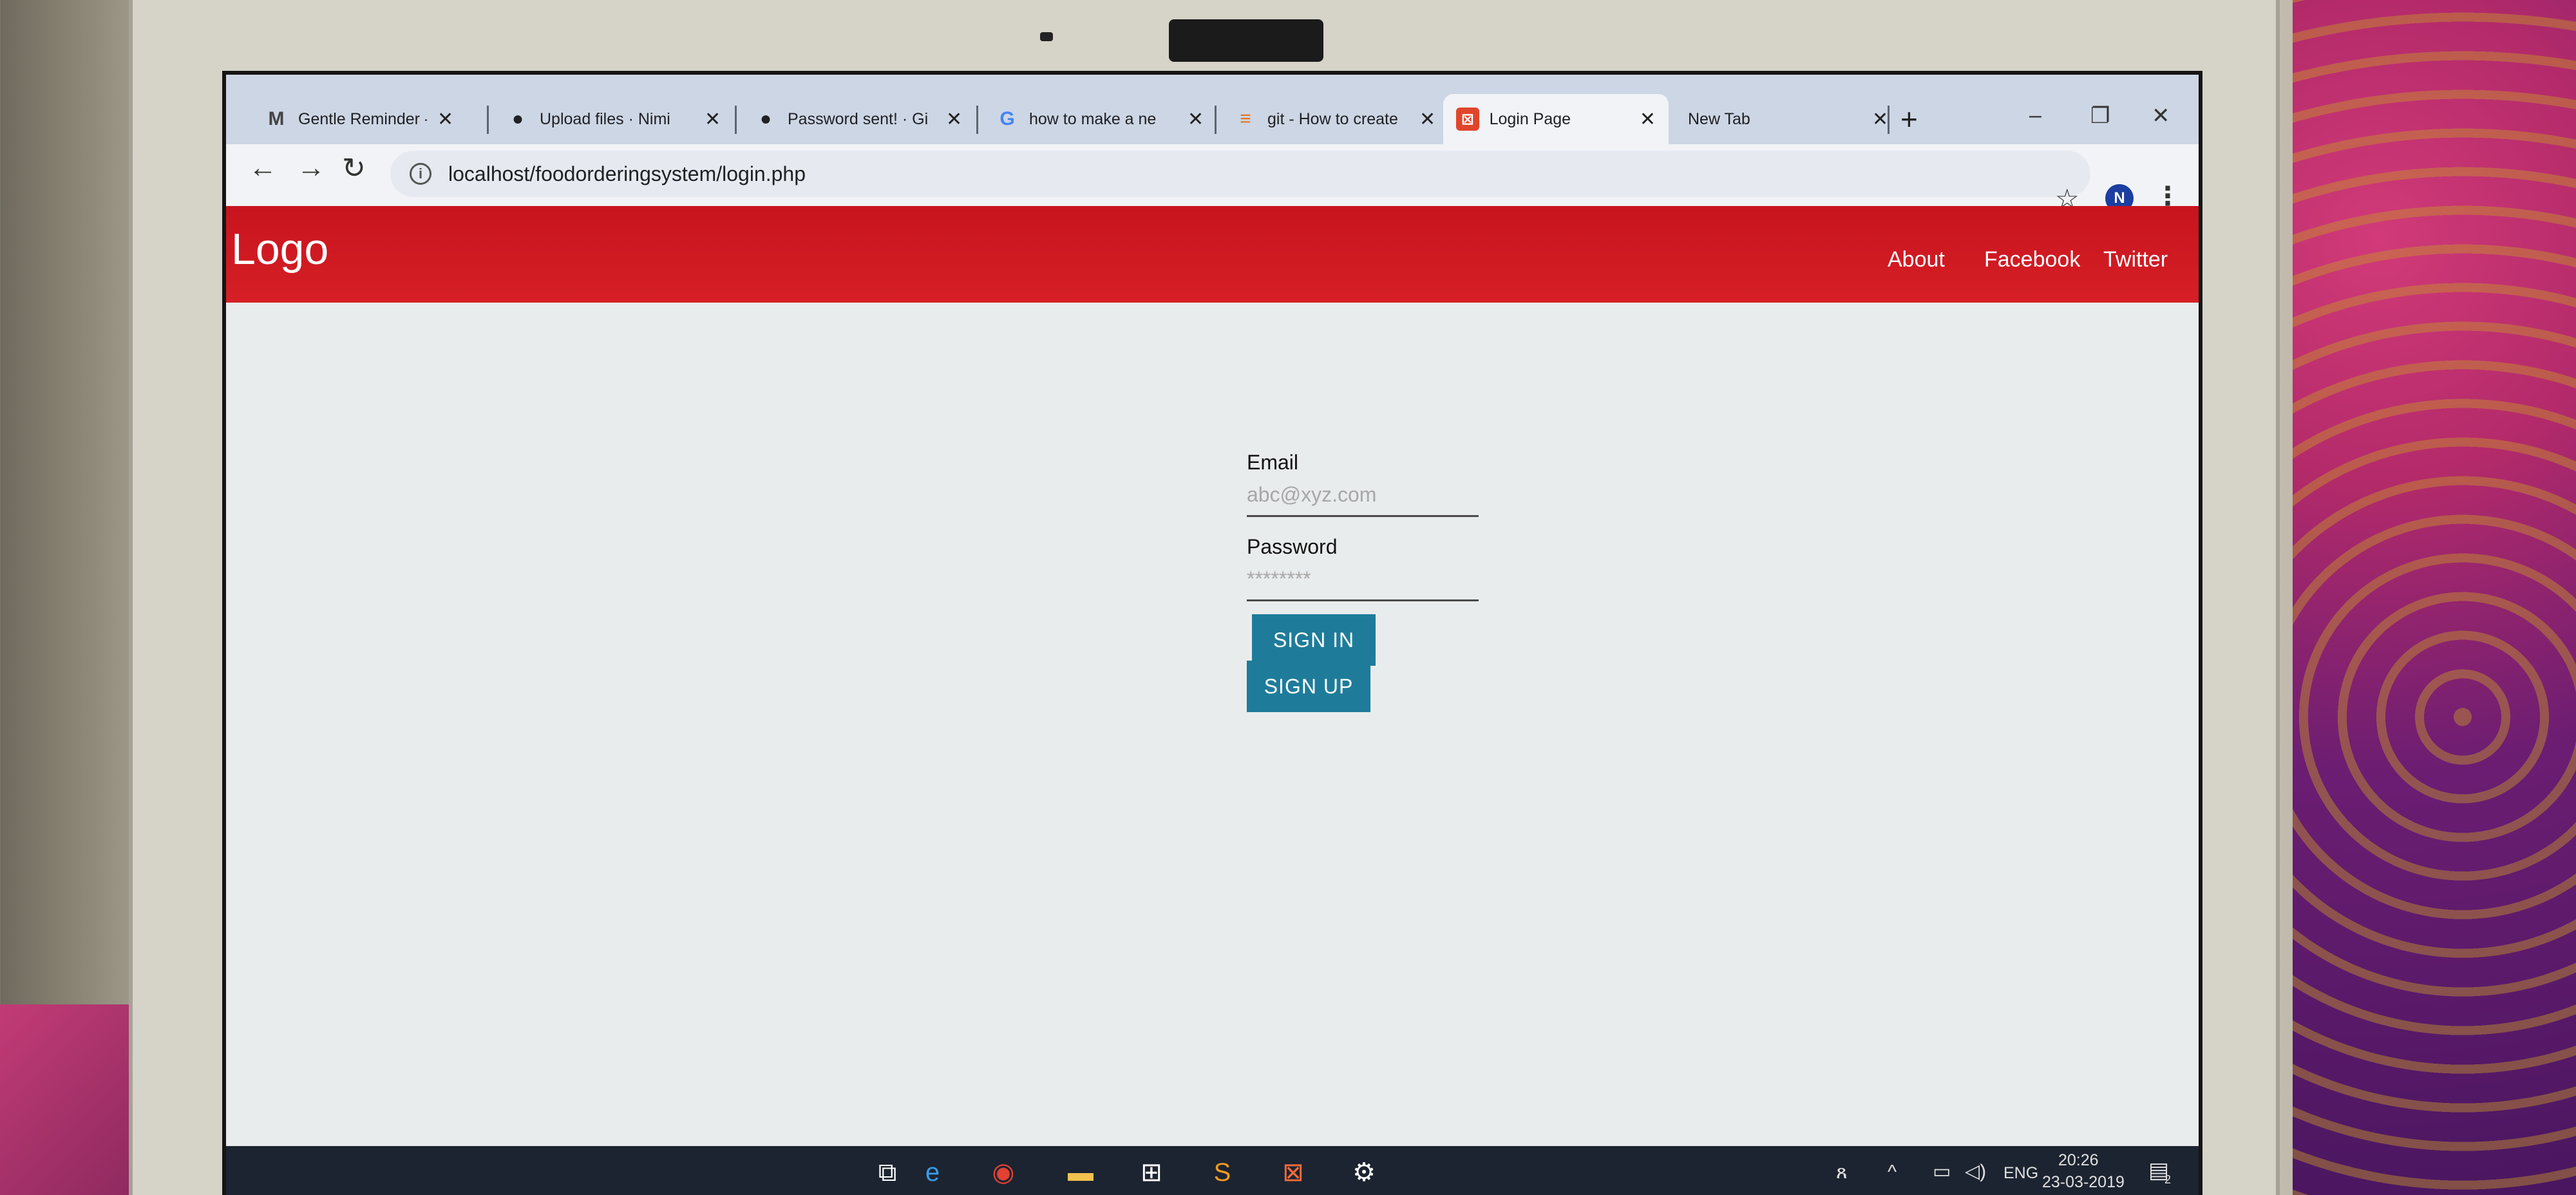  I want to click on login-form: Email Password SIGN IN SIGN UP, so click(1370, 581).